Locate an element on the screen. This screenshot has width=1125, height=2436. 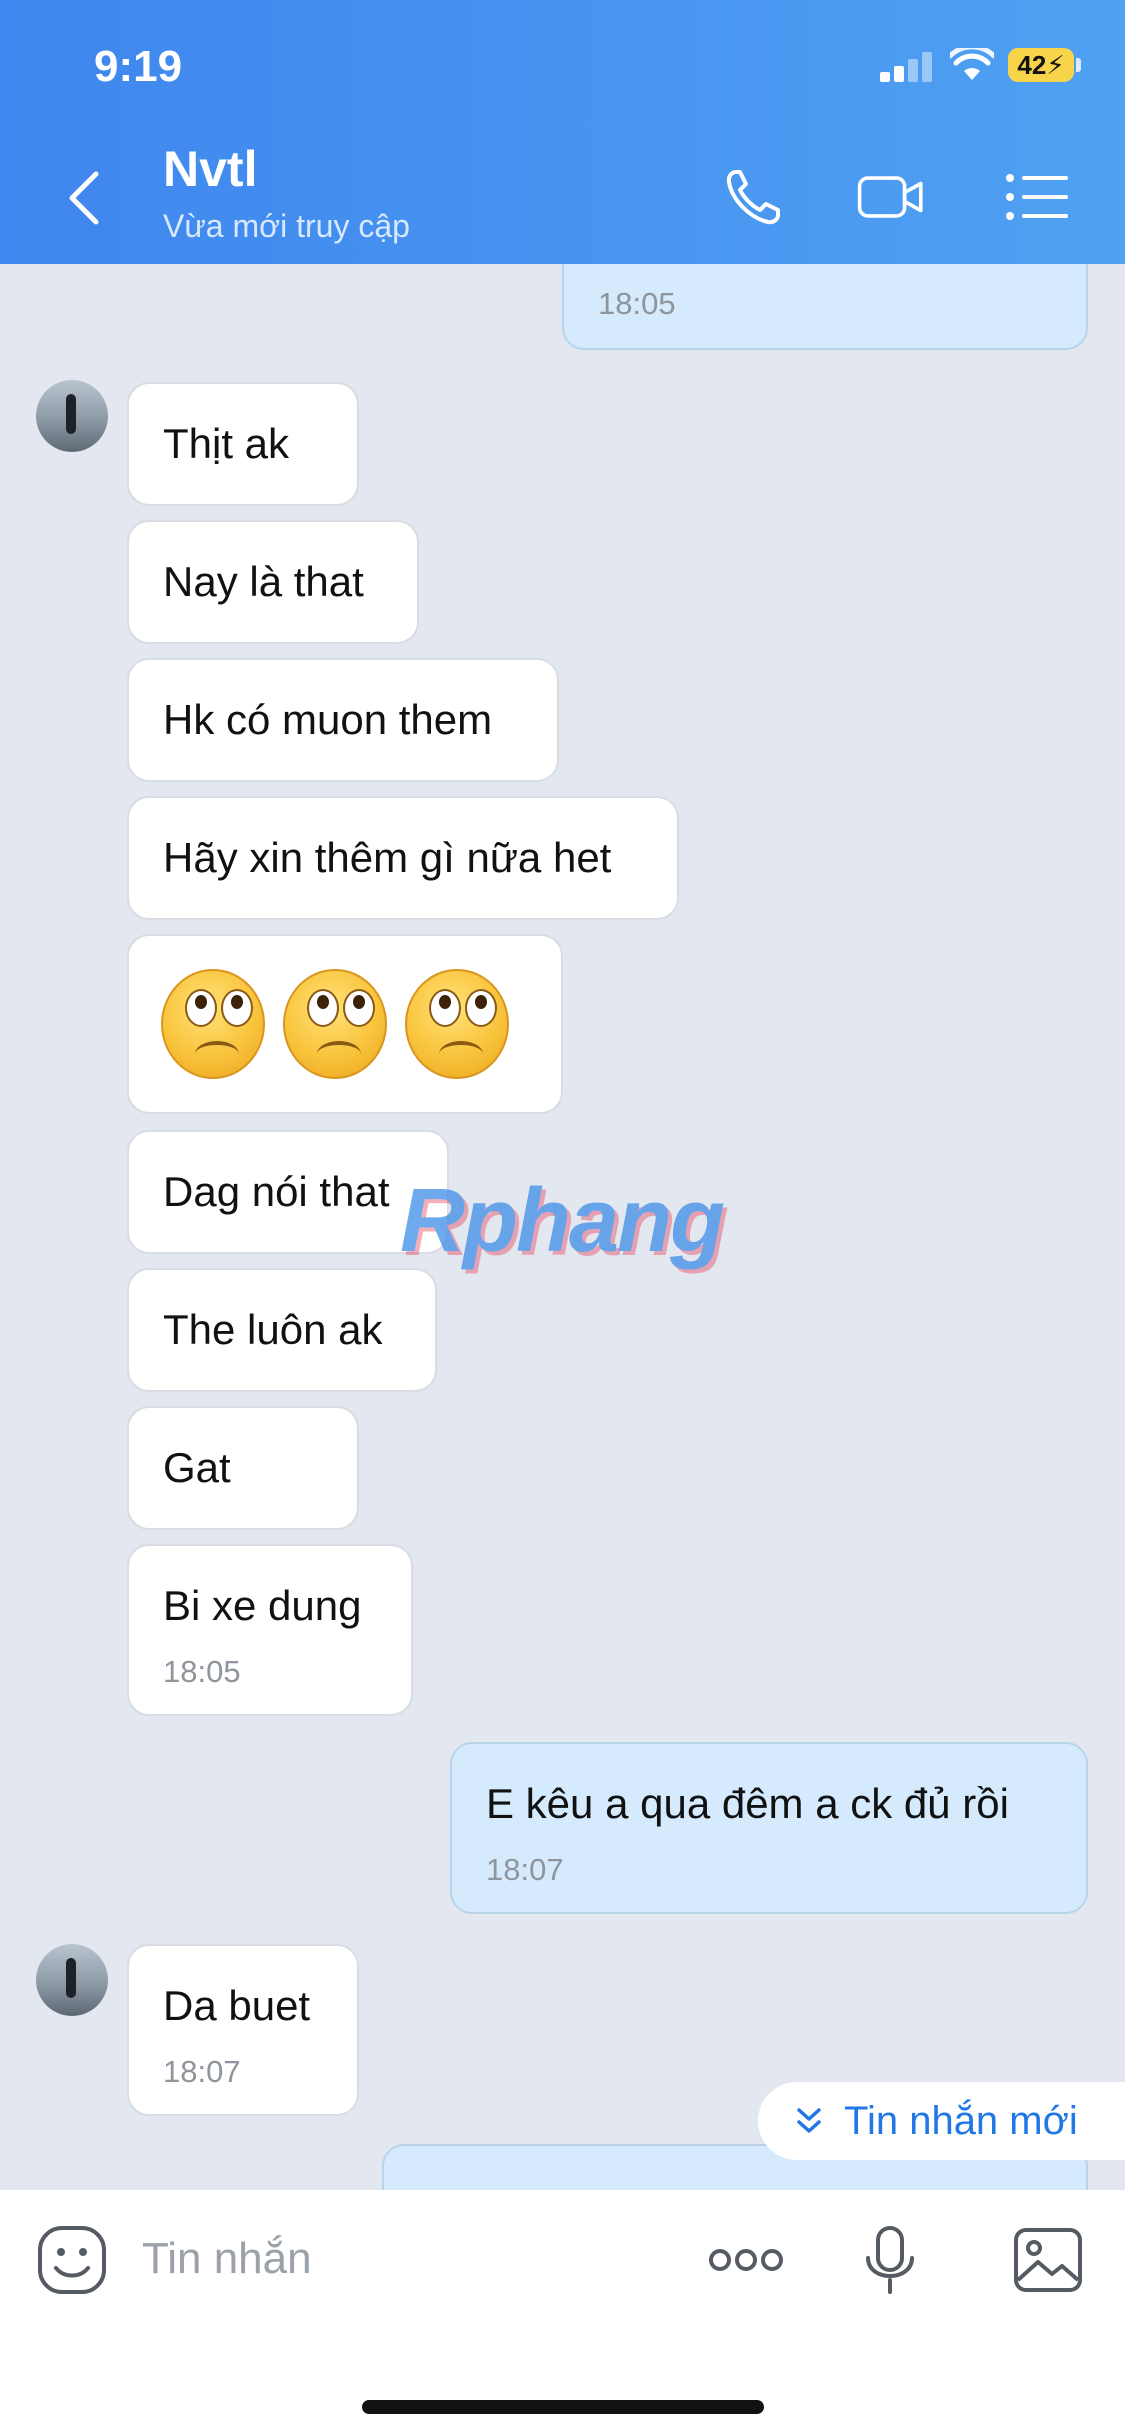
message-text: Dag nói that is located at coordinates (276, 1191).